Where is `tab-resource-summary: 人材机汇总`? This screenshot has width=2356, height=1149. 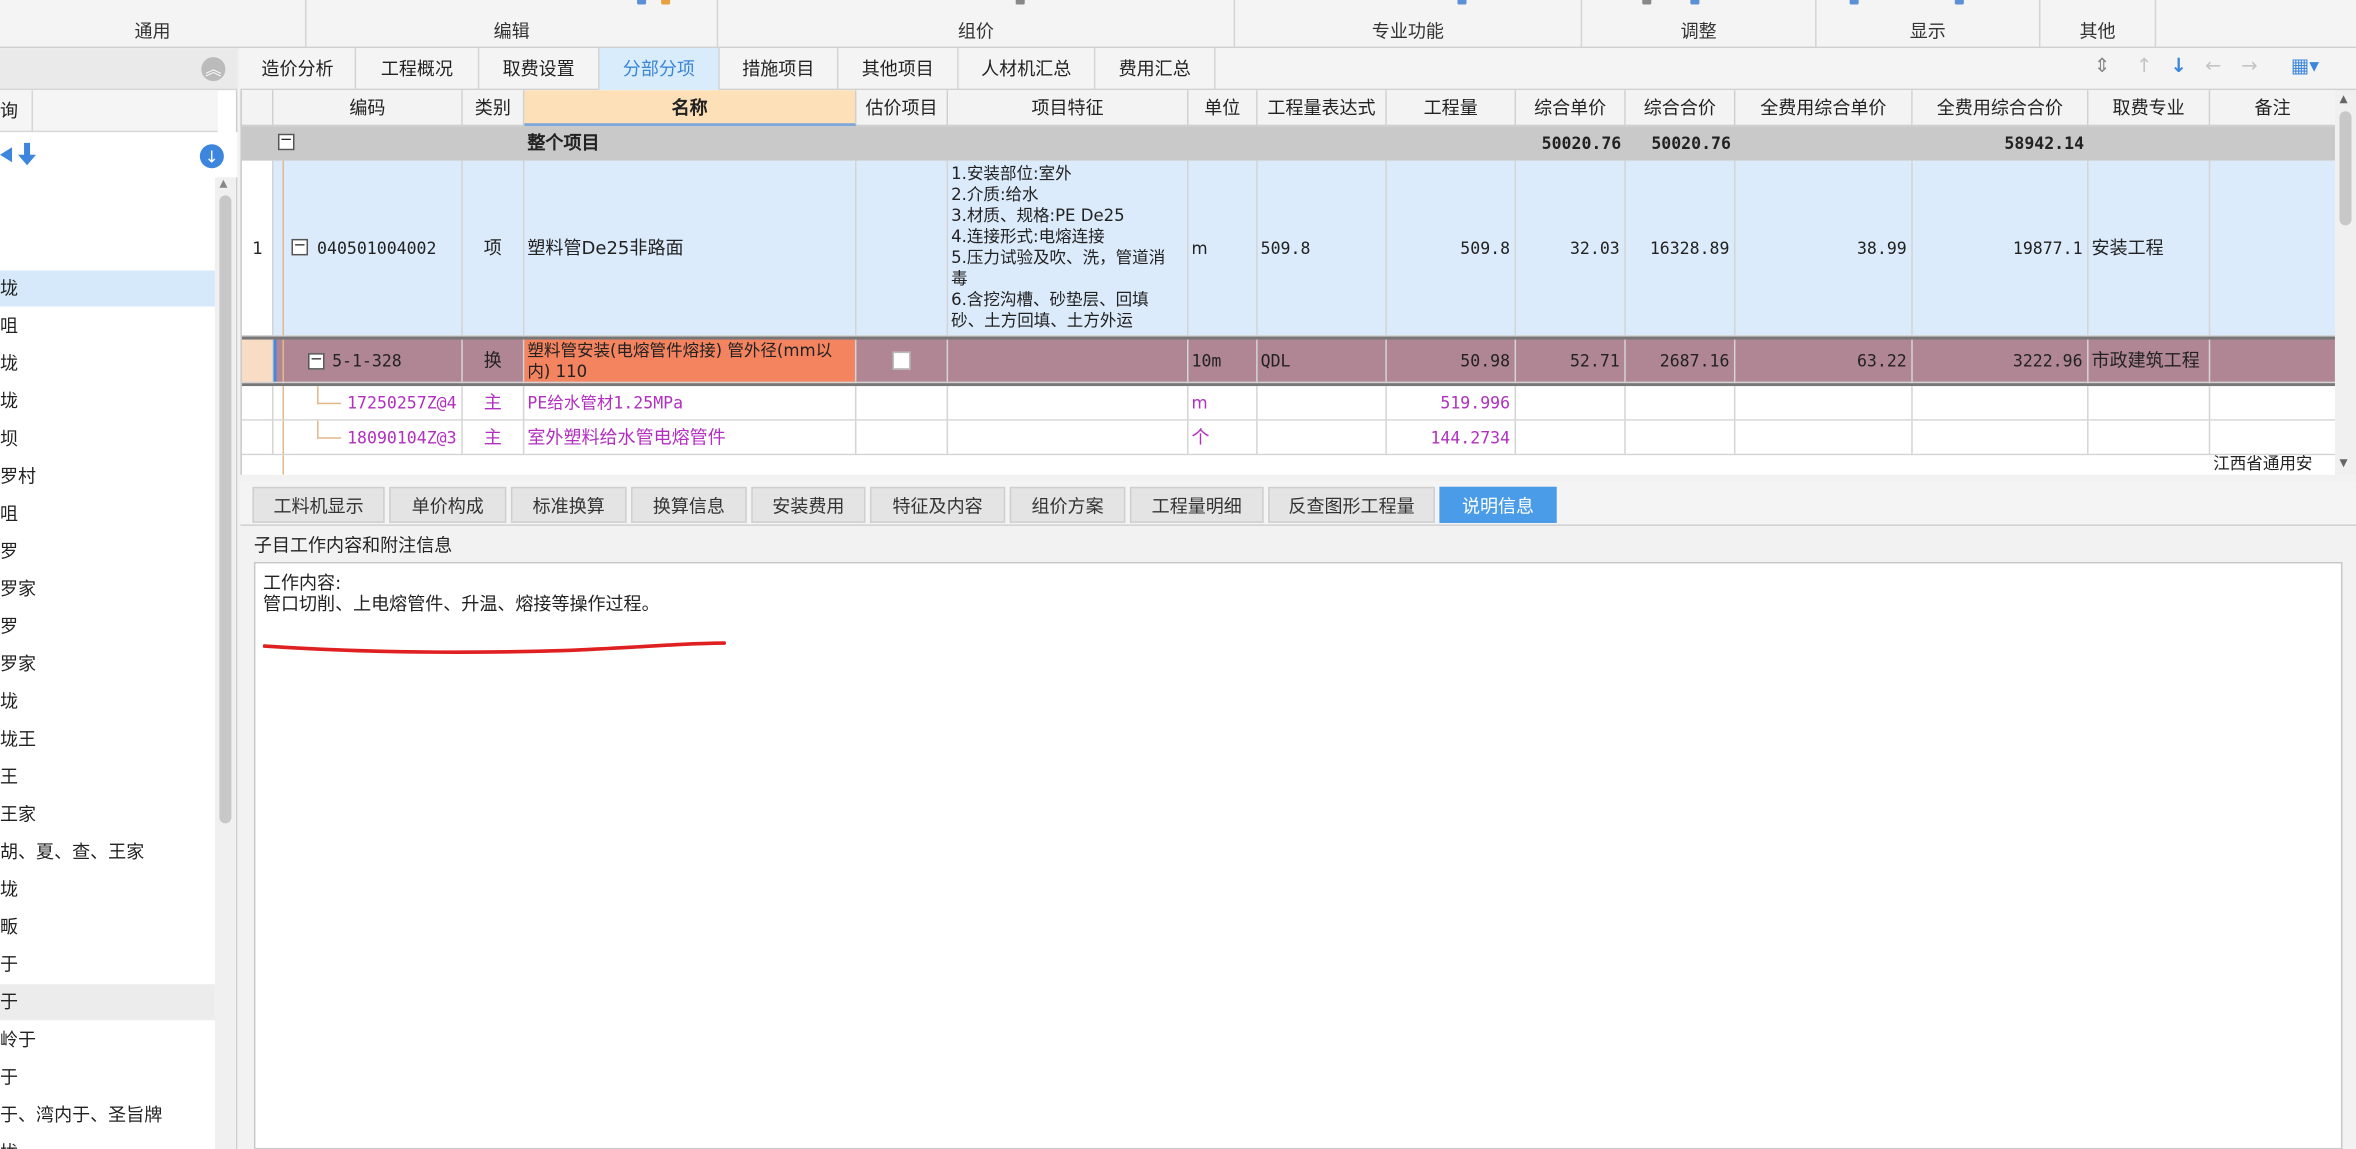
tab-resource-summary: 人材机汇总 is located at coordinates (1027, 69).